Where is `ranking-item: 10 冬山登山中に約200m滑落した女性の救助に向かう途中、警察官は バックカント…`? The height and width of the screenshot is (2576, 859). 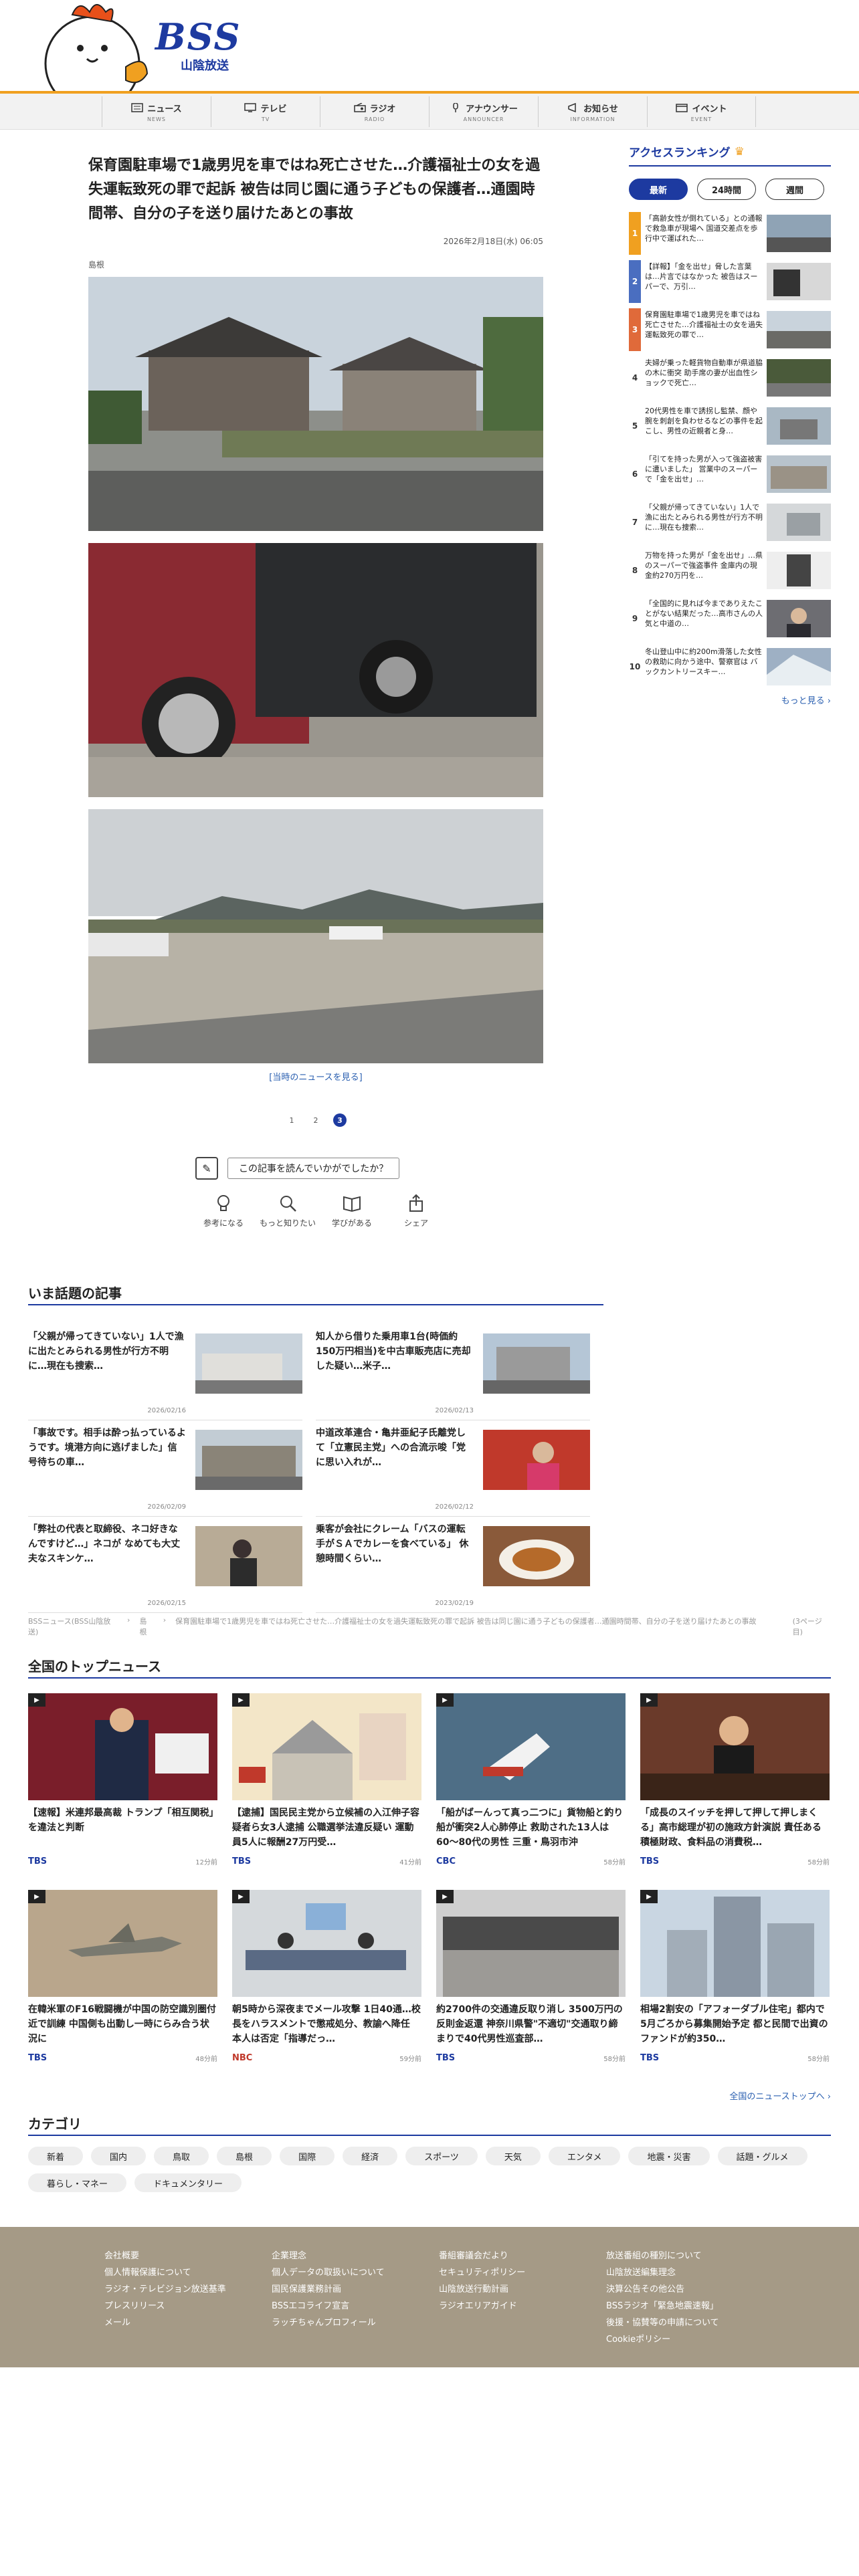
ranking-item: 10 冬山登山中に約200m滑落した女性の救助に向かう途中、警察官は バックカント… is located at coordinates (730, 666).